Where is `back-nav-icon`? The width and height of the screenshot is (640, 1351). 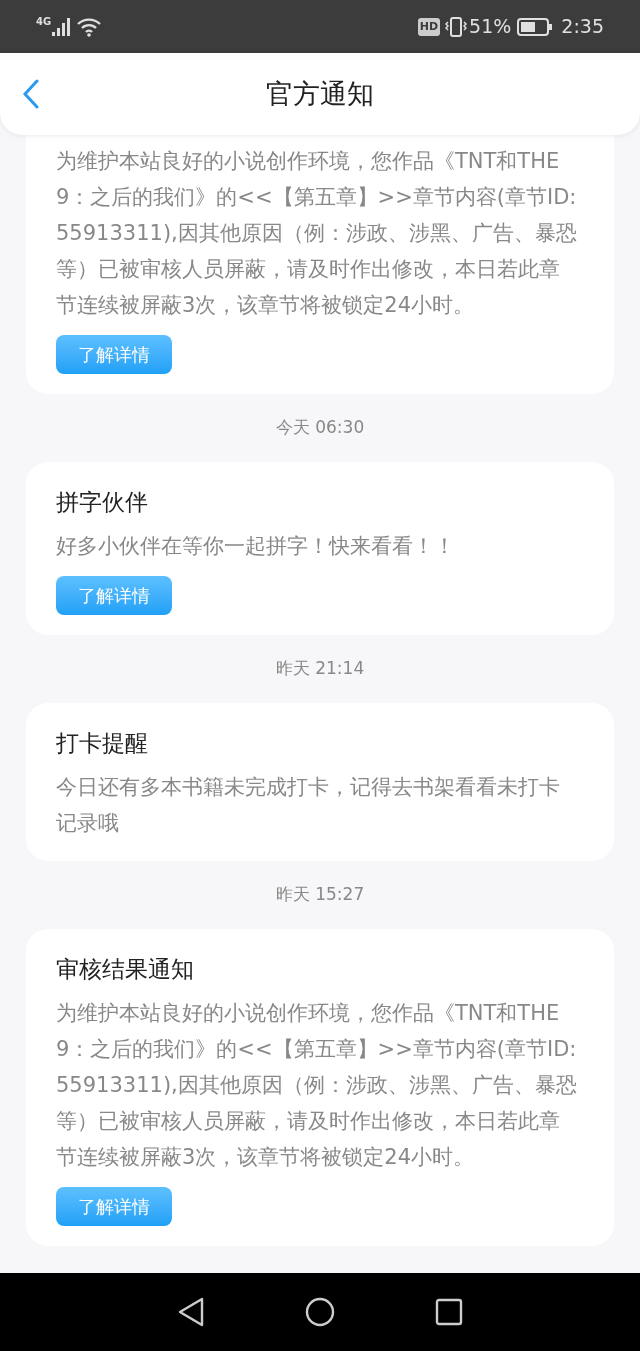 back-nav-icon is located at coordinates (191, 1312).